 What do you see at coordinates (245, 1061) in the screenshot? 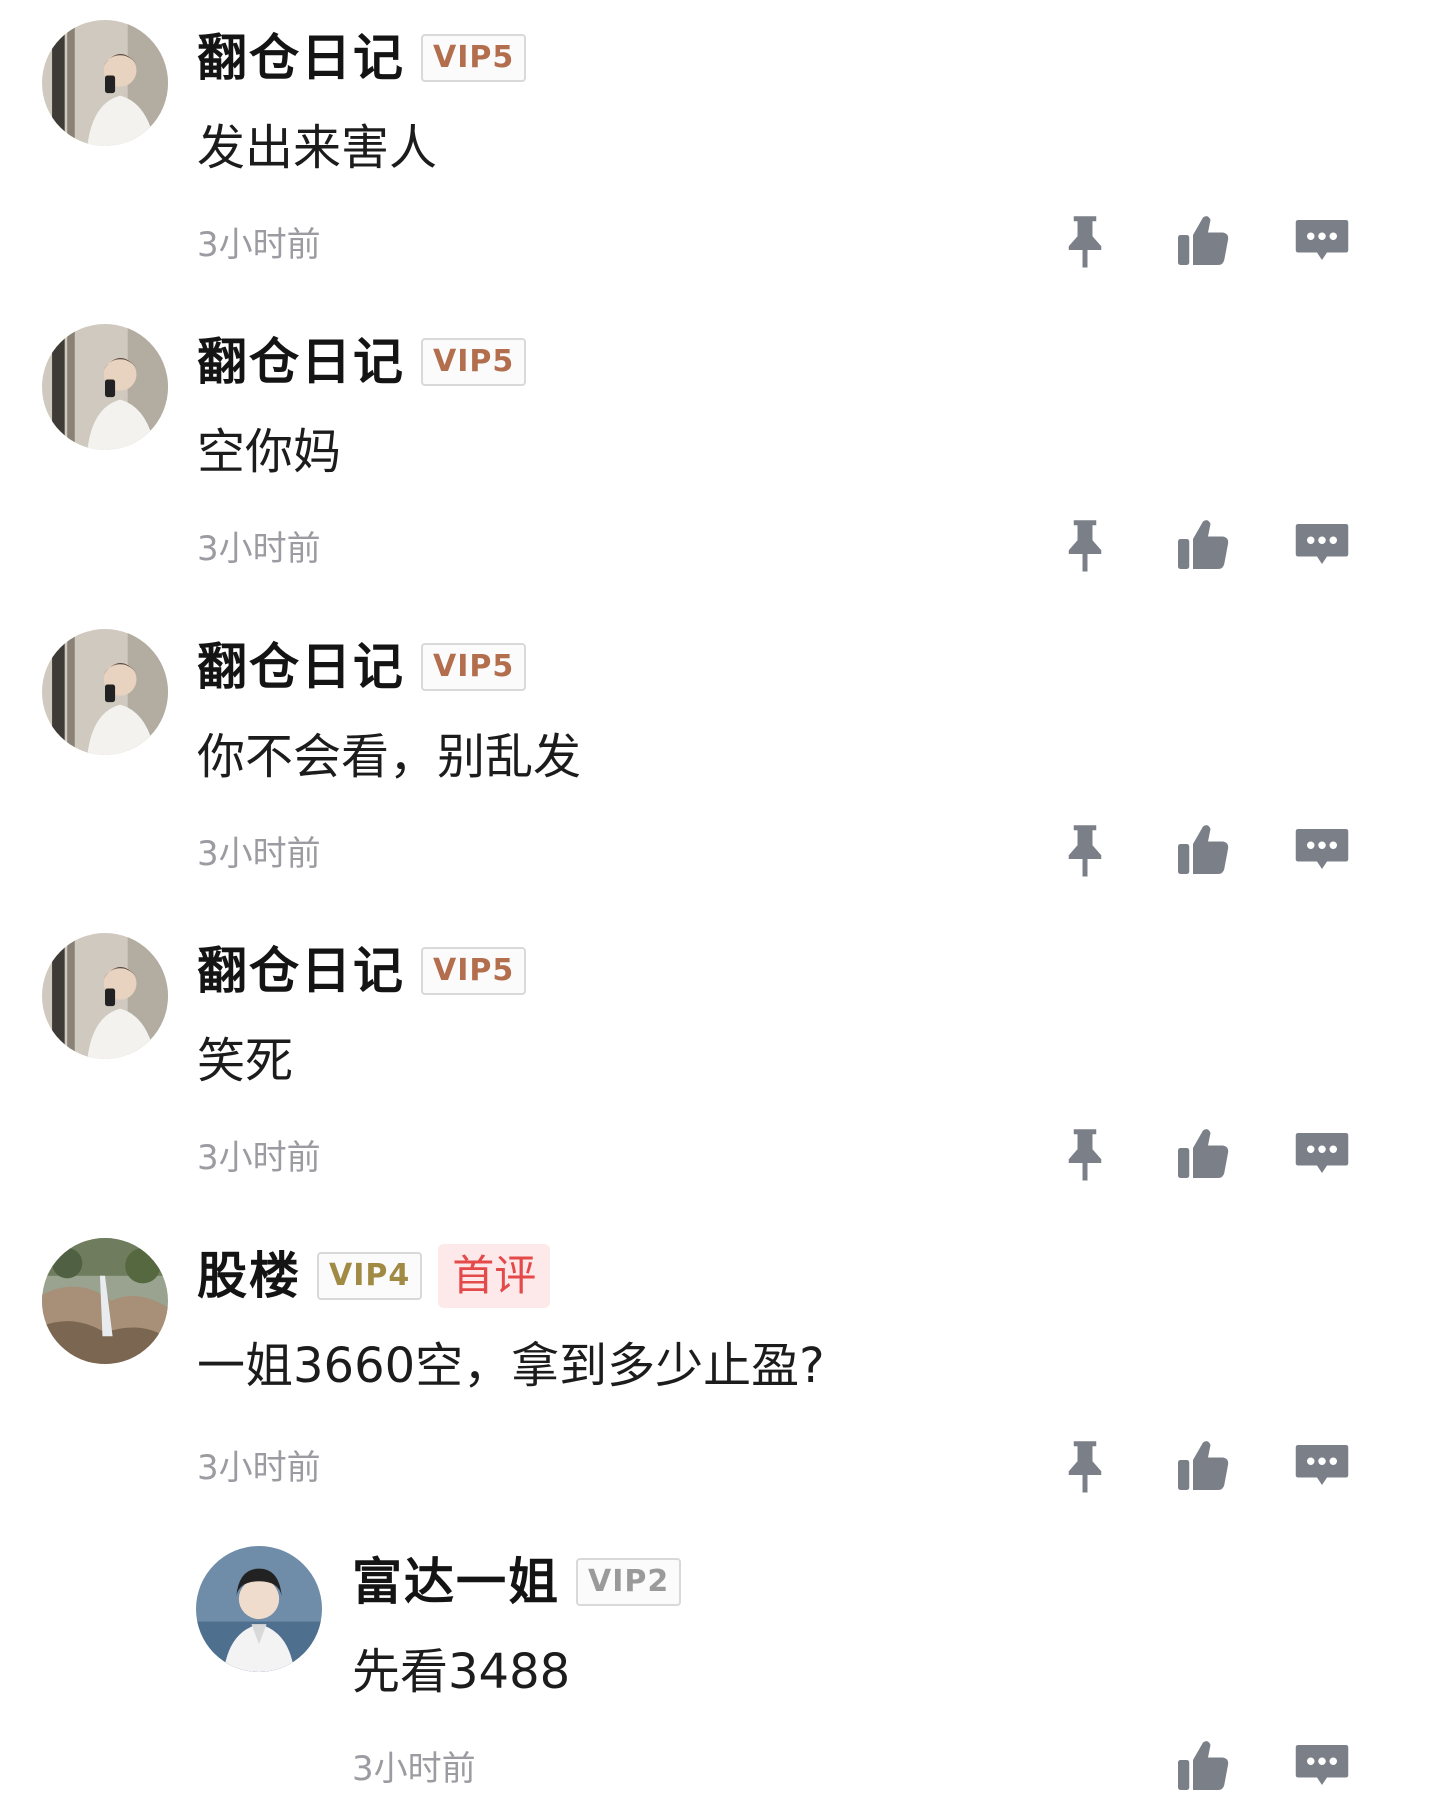
I see `comment-text: 笑死` at bounding box center [245, 1061].